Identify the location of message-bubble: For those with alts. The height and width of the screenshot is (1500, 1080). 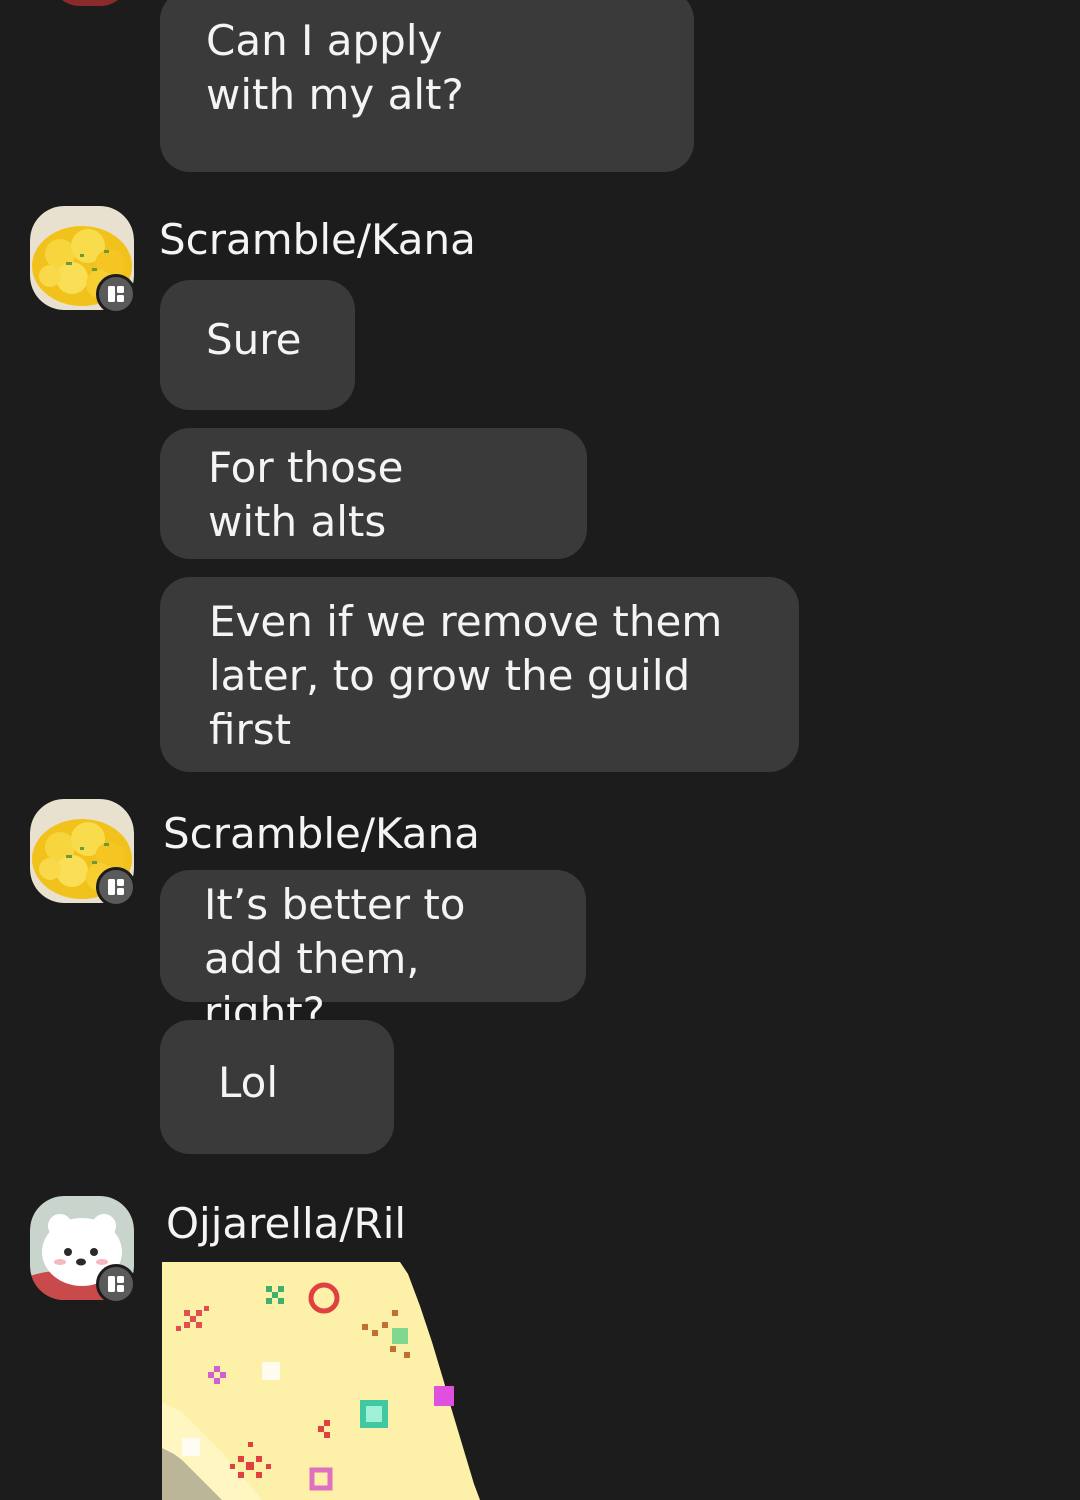
(373, 493).